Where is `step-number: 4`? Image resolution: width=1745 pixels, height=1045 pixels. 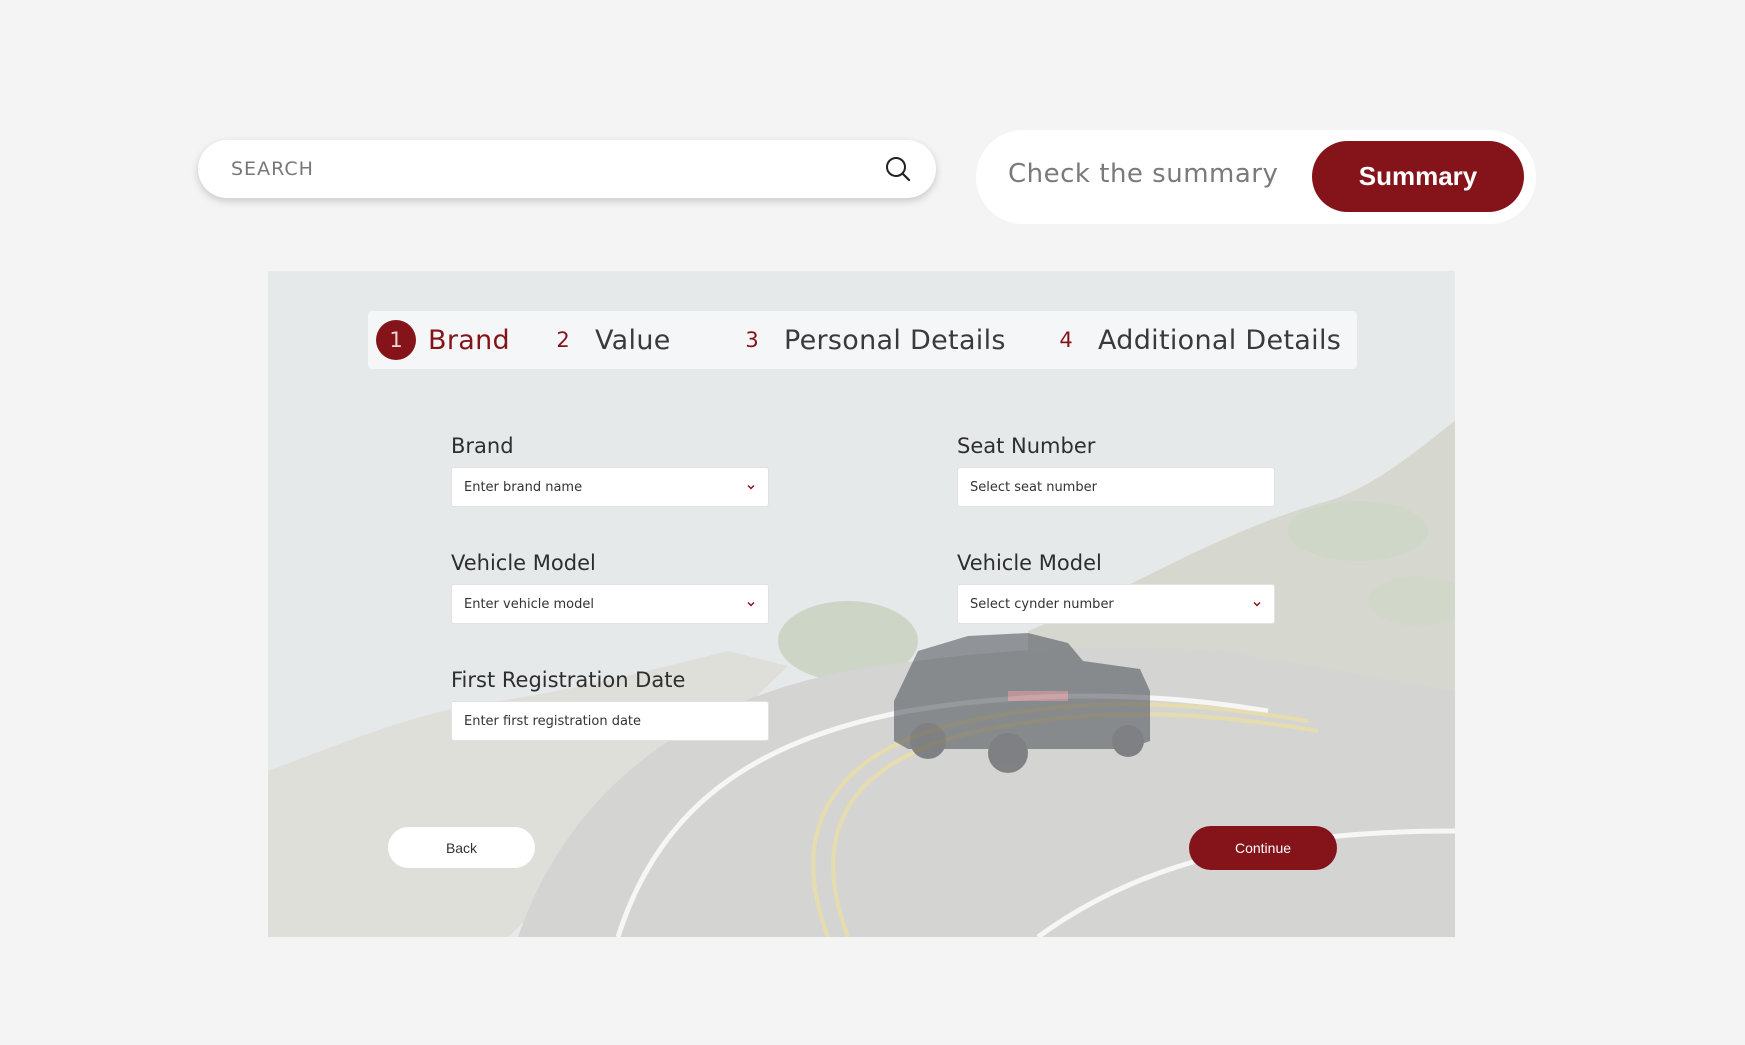
step-number: 4 is located at coordinates (1066, 340).